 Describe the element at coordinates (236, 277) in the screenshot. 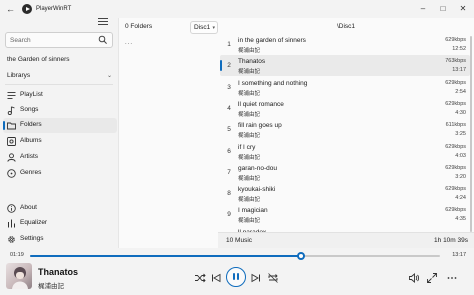

I see `pause-button` at that location.